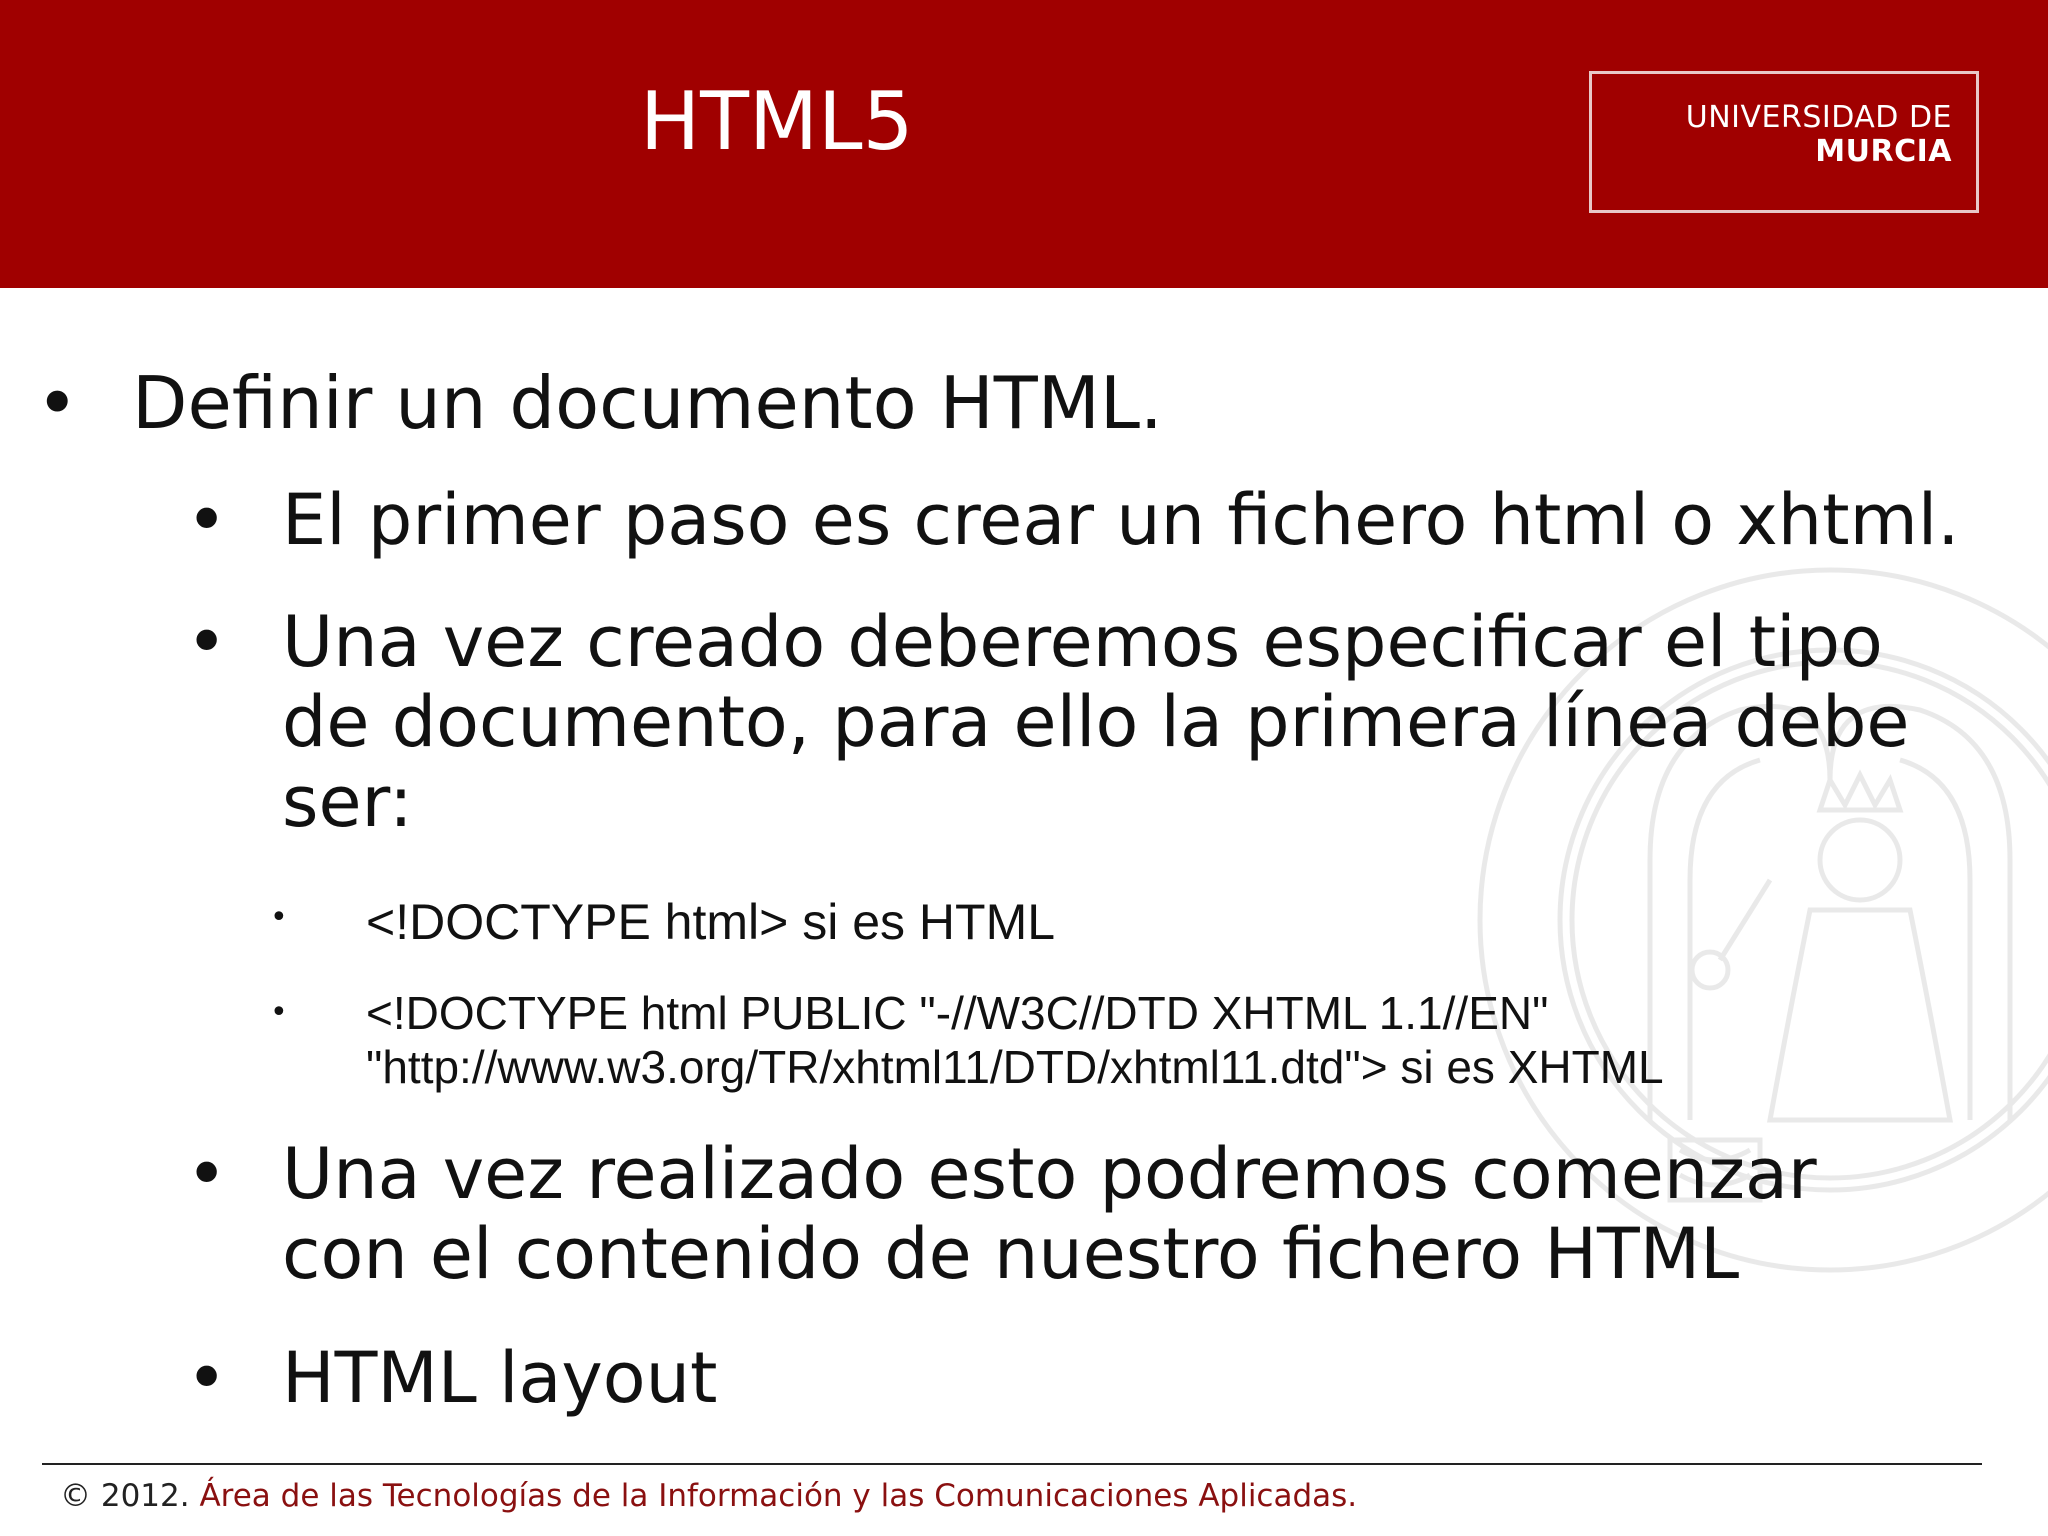 The image size is (2048, 1536). I want to click on bullet-text-line: ser:, so click(347, 802).